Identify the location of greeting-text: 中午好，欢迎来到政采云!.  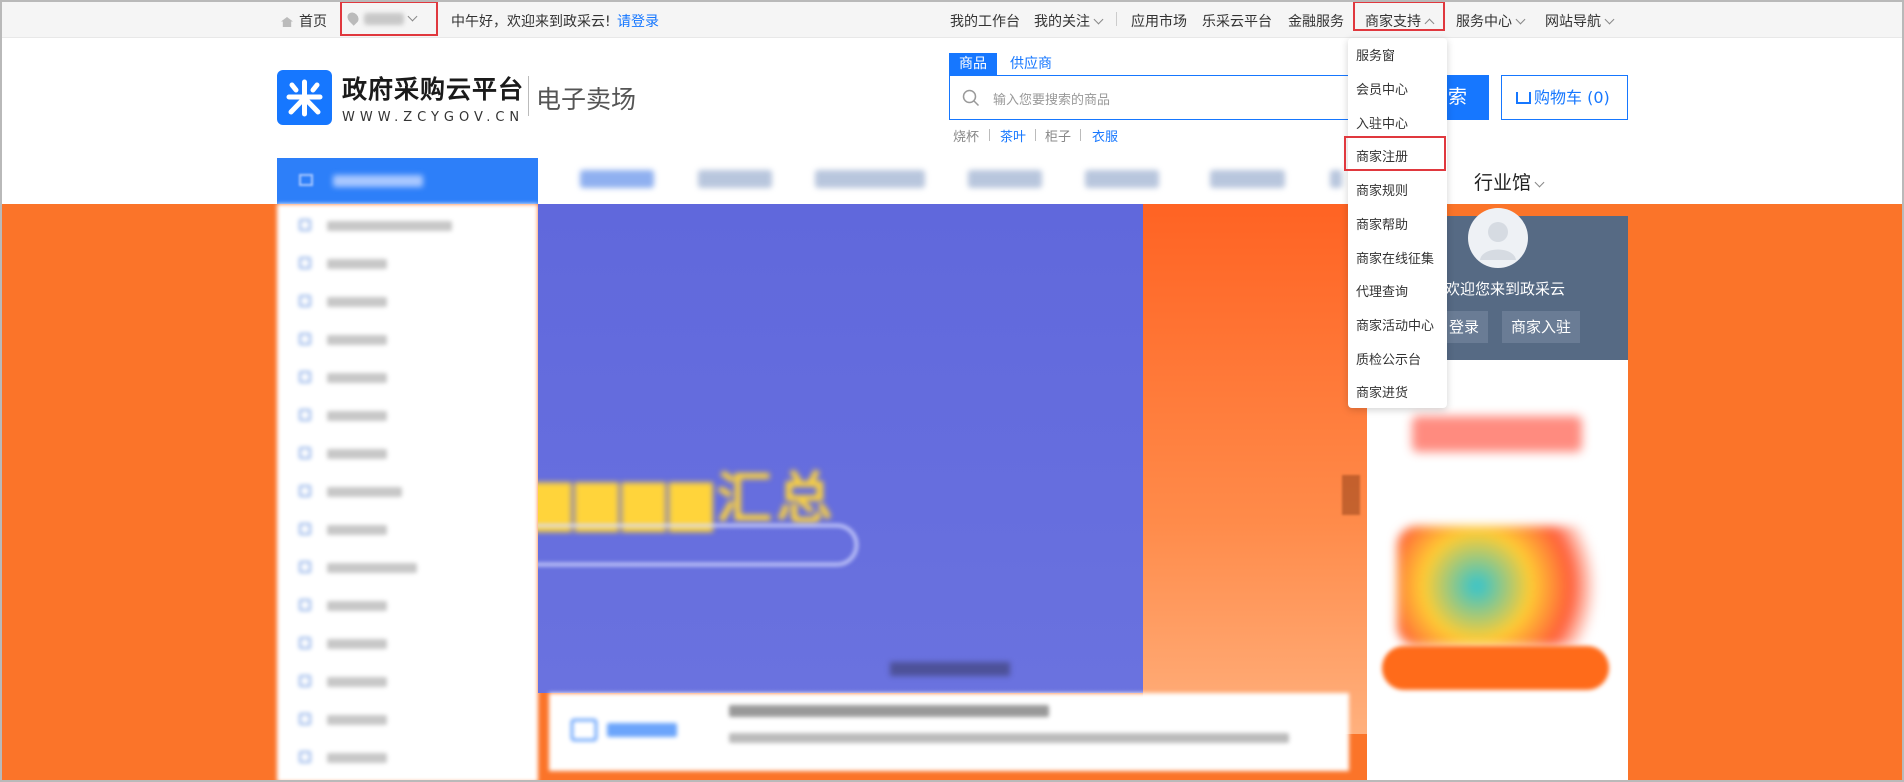
(531, 22).